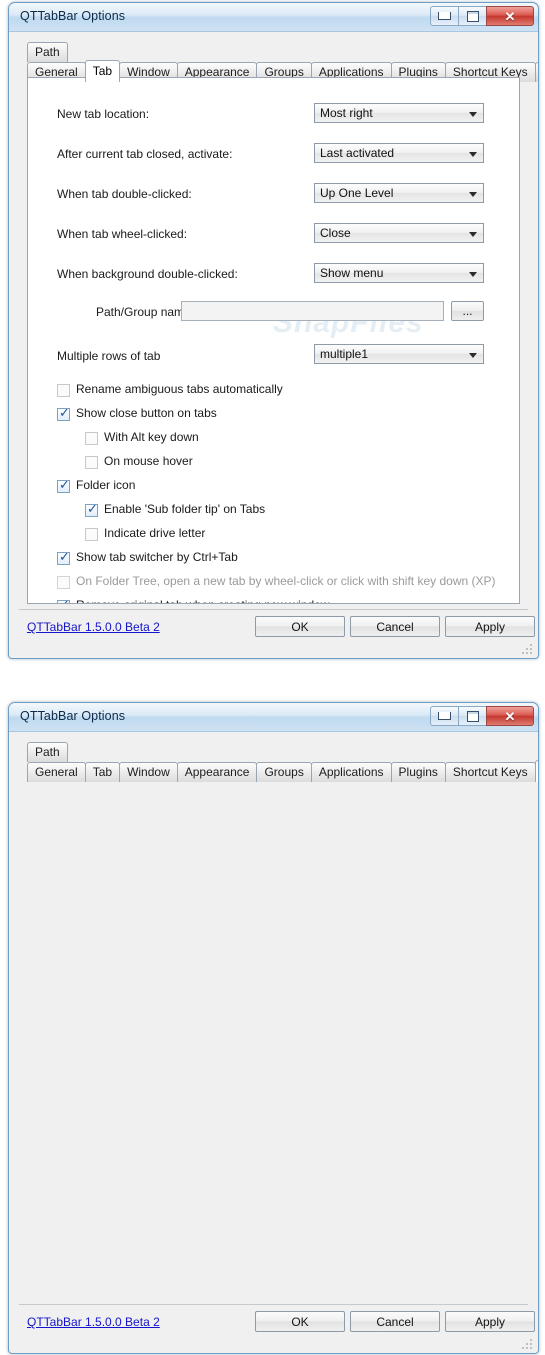 The image size is (545, 1355). I want to click on background-double-clicked-value: Show menu, so click(352, 273).